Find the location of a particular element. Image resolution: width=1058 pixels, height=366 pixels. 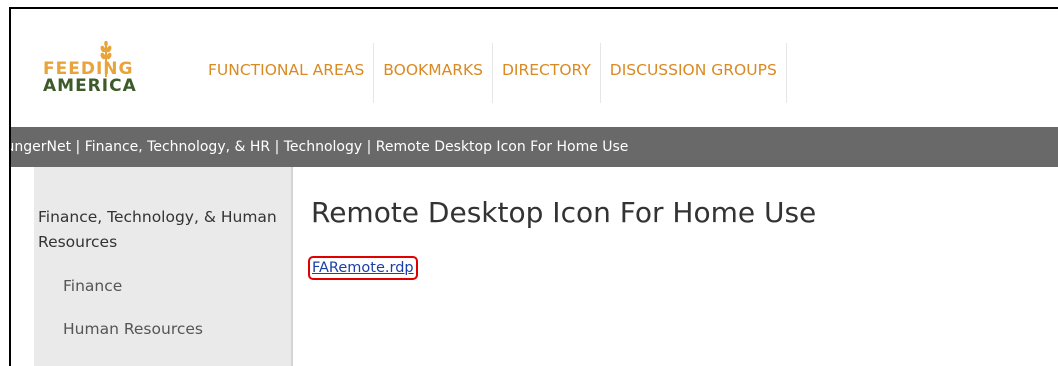

logo-text-bottom: AMERICA is located at coordinates (90, 86).